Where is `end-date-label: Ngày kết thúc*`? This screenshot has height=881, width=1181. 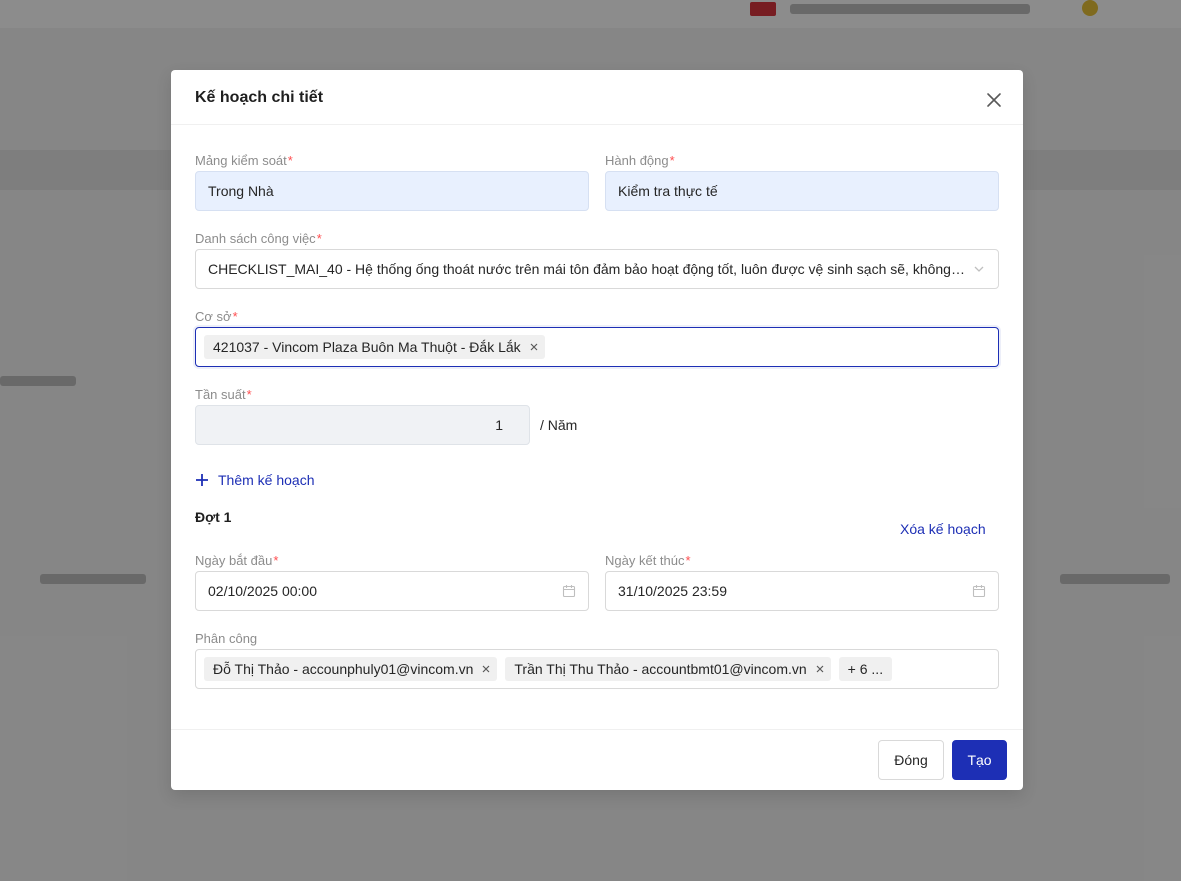 end-date-label: Ngày kết thúc* is located at coordinates (648, 560).